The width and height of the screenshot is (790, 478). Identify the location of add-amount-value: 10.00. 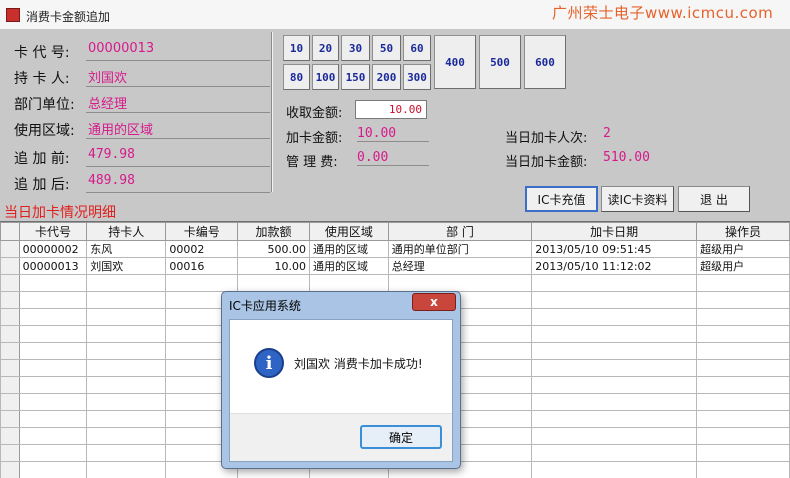
(393, 134).